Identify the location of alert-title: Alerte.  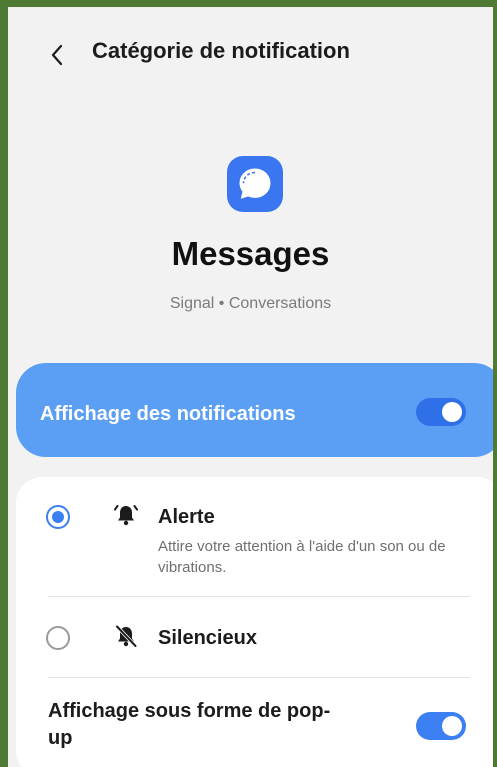
(186, 517).